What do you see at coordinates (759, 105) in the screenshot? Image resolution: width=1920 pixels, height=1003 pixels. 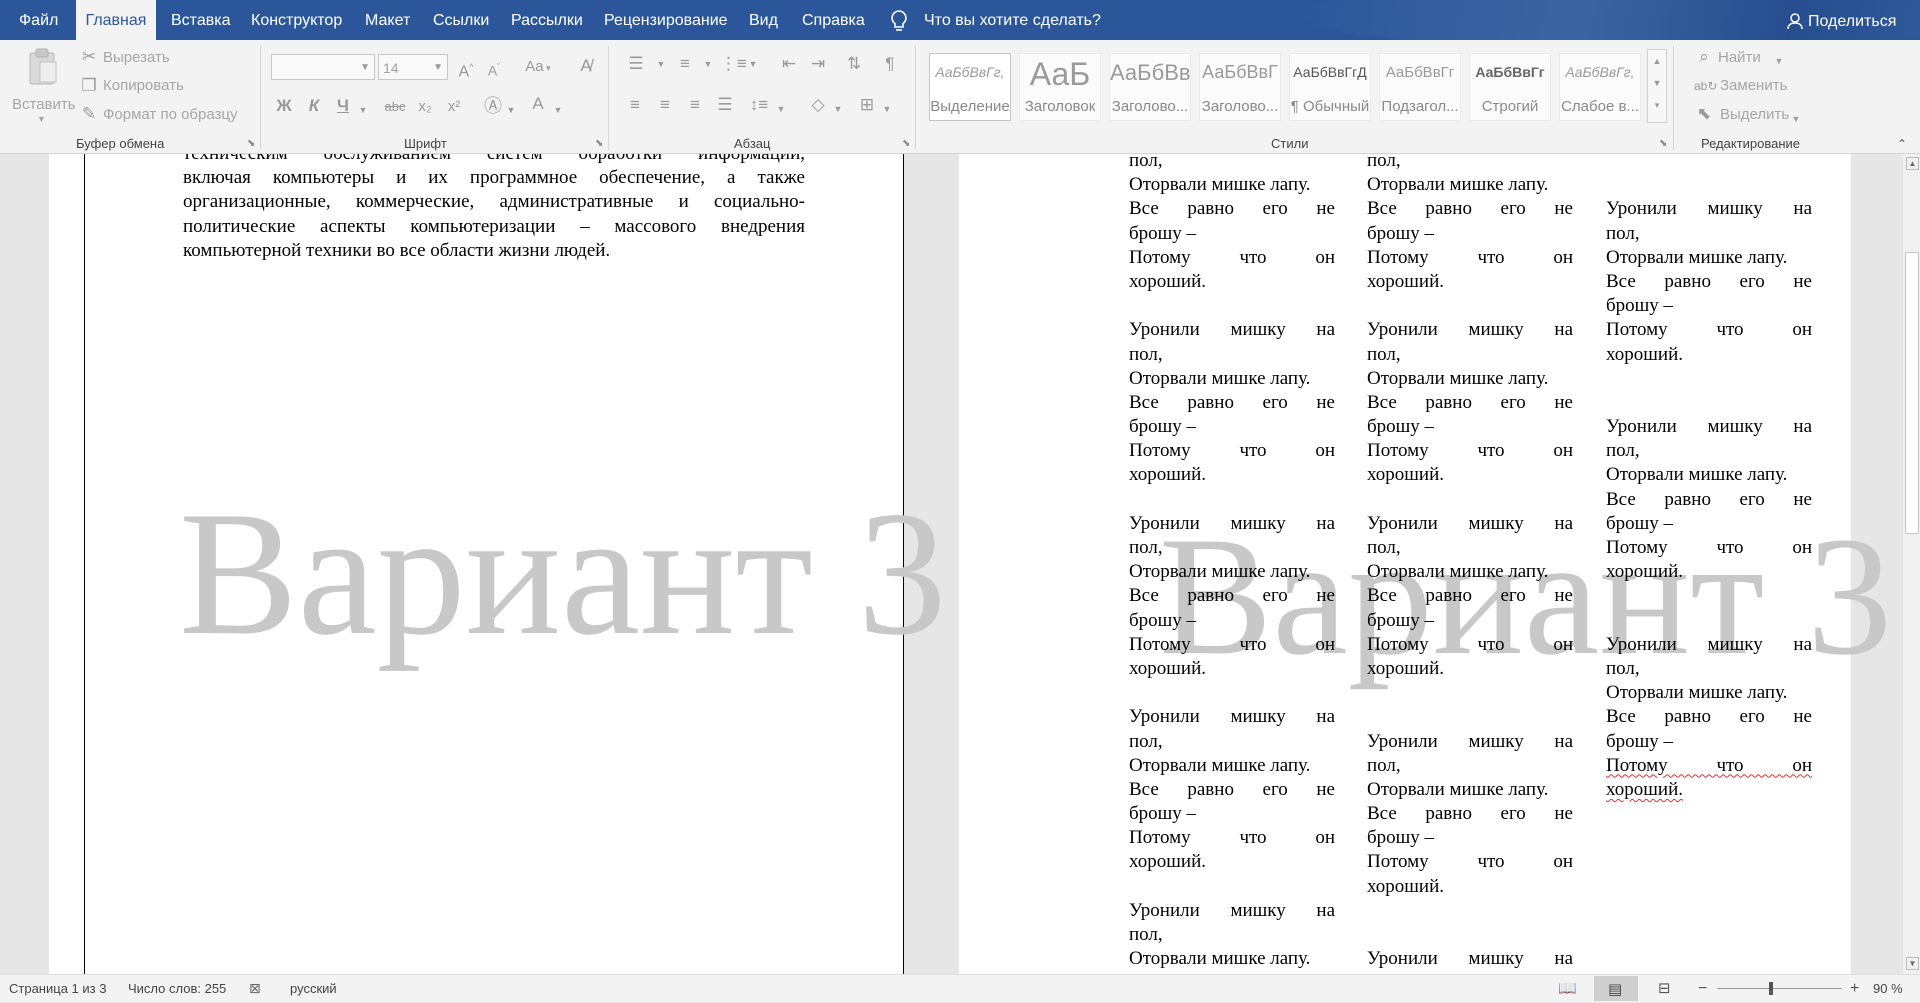 I see `line-spacing-icon: ↕≡` at bounding box center [759, 105].